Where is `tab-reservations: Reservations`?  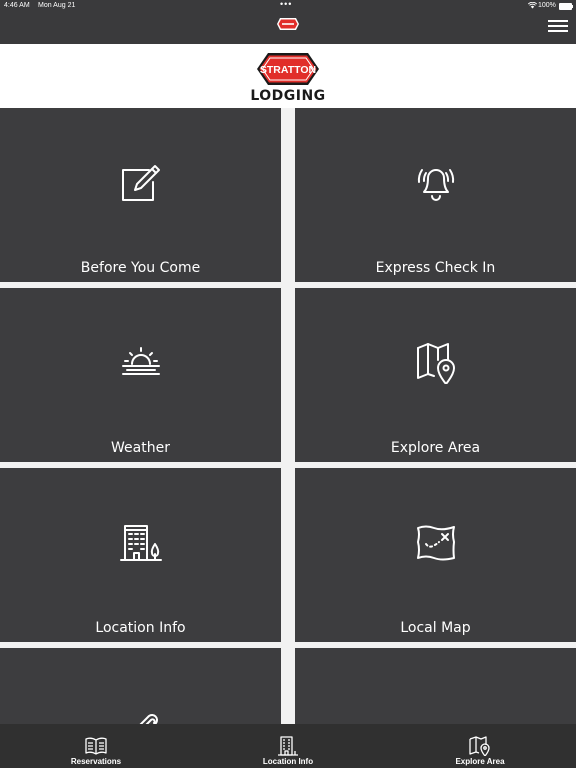
tab-reservations: Reservations is located at coordinates (96, 746).